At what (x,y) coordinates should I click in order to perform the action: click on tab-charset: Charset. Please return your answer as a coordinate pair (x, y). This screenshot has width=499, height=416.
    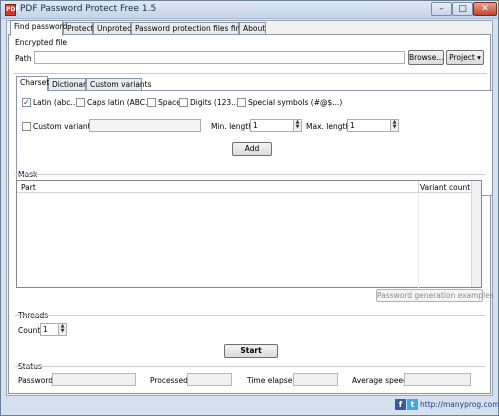
    Looking at the image, I should click on (32, 83).